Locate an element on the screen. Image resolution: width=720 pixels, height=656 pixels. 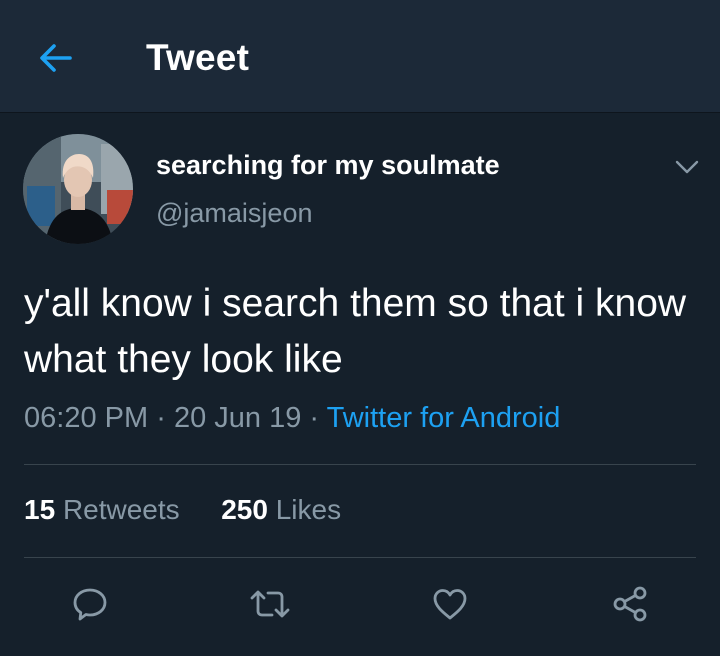
user-handle: @jamaisjeon is located at coordinates (234, 213).